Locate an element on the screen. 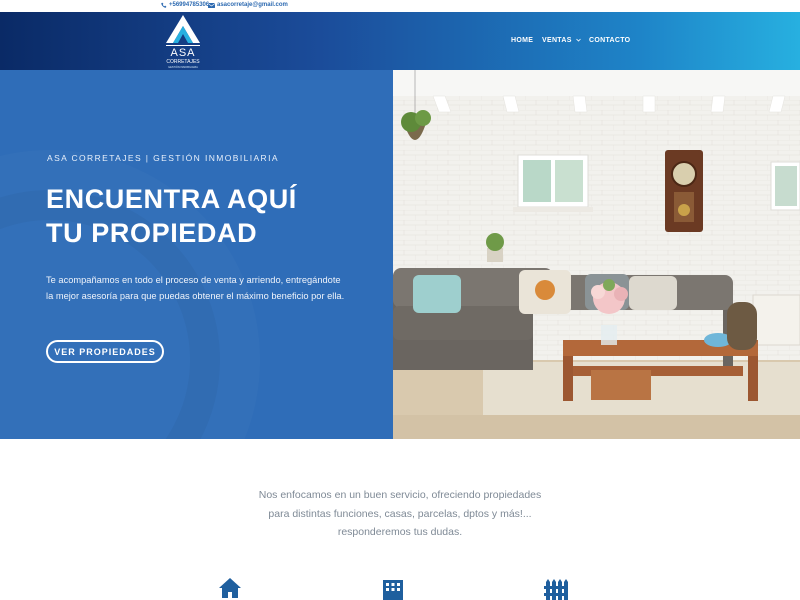 Image resolution: width=800 pixels, height=600 pixels. logo-mark: ASA CORRETAJES GESTIÓN INMOBILIARIA is located at coordinates (183, 42).